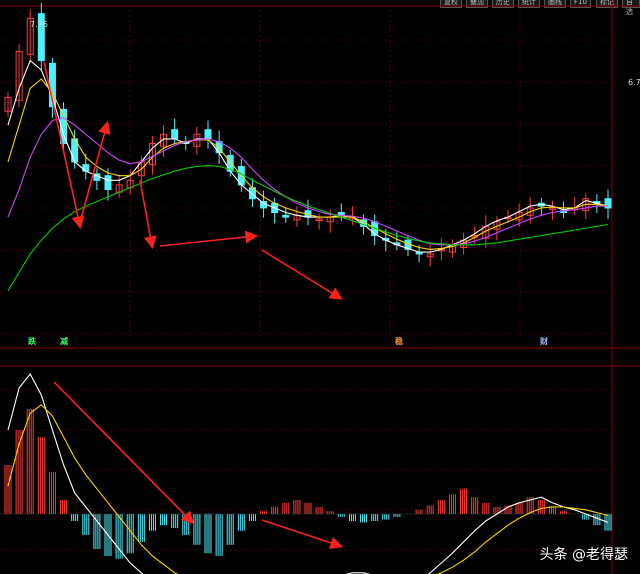 The width and height of the screenshot is (640, 574). Describe the element at coordinates (583, 555) in the screenshot. I see `watermark: 头条 @老得瑟` at that location.